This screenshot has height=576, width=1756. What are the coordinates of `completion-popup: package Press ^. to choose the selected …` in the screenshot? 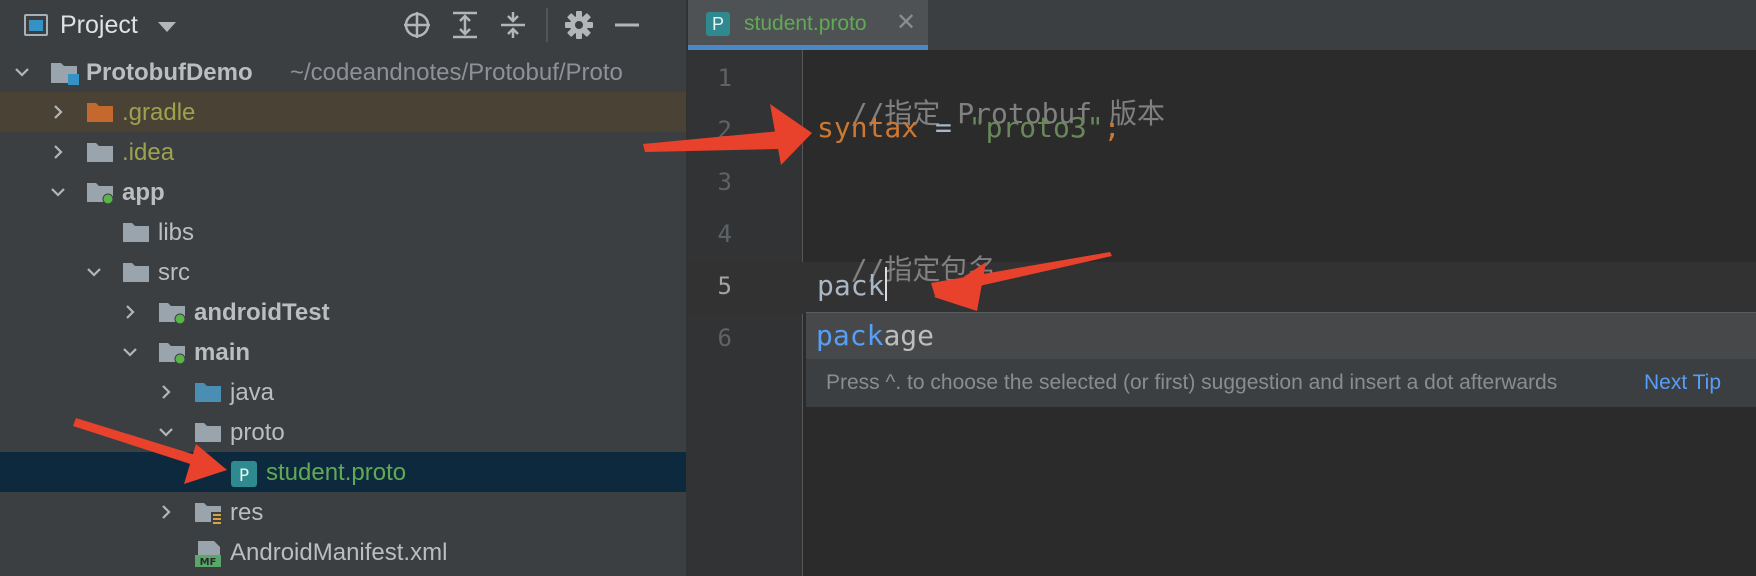 It's located at (1281, 359).